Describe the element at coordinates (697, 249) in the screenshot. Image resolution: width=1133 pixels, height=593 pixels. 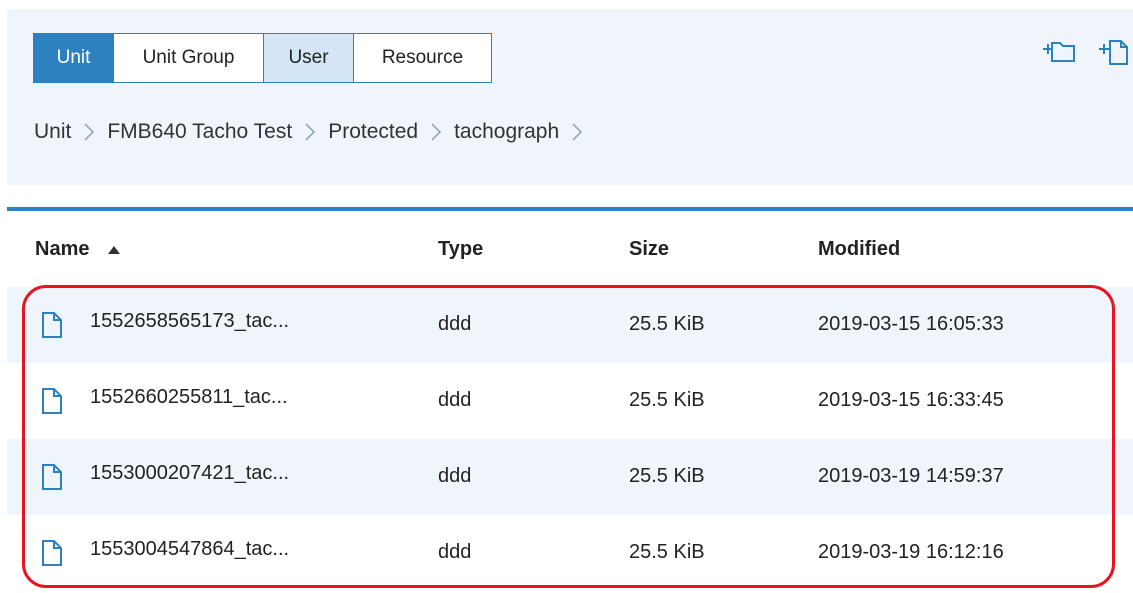
I see `column-header-size: Size` at that location.